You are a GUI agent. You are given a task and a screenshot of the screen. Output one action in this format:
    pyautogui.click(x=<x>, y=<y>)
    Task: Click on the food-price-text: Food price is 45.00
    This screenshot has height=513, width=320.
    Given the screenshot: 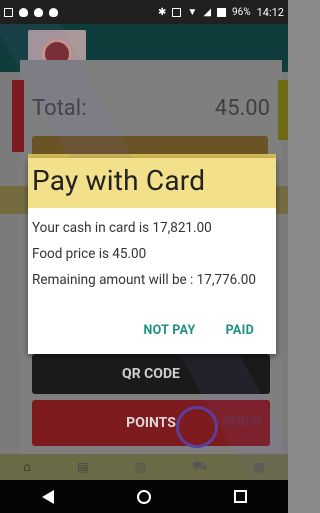 What is the action you would take?
    pyautogui.click(x=89, y=254)
    